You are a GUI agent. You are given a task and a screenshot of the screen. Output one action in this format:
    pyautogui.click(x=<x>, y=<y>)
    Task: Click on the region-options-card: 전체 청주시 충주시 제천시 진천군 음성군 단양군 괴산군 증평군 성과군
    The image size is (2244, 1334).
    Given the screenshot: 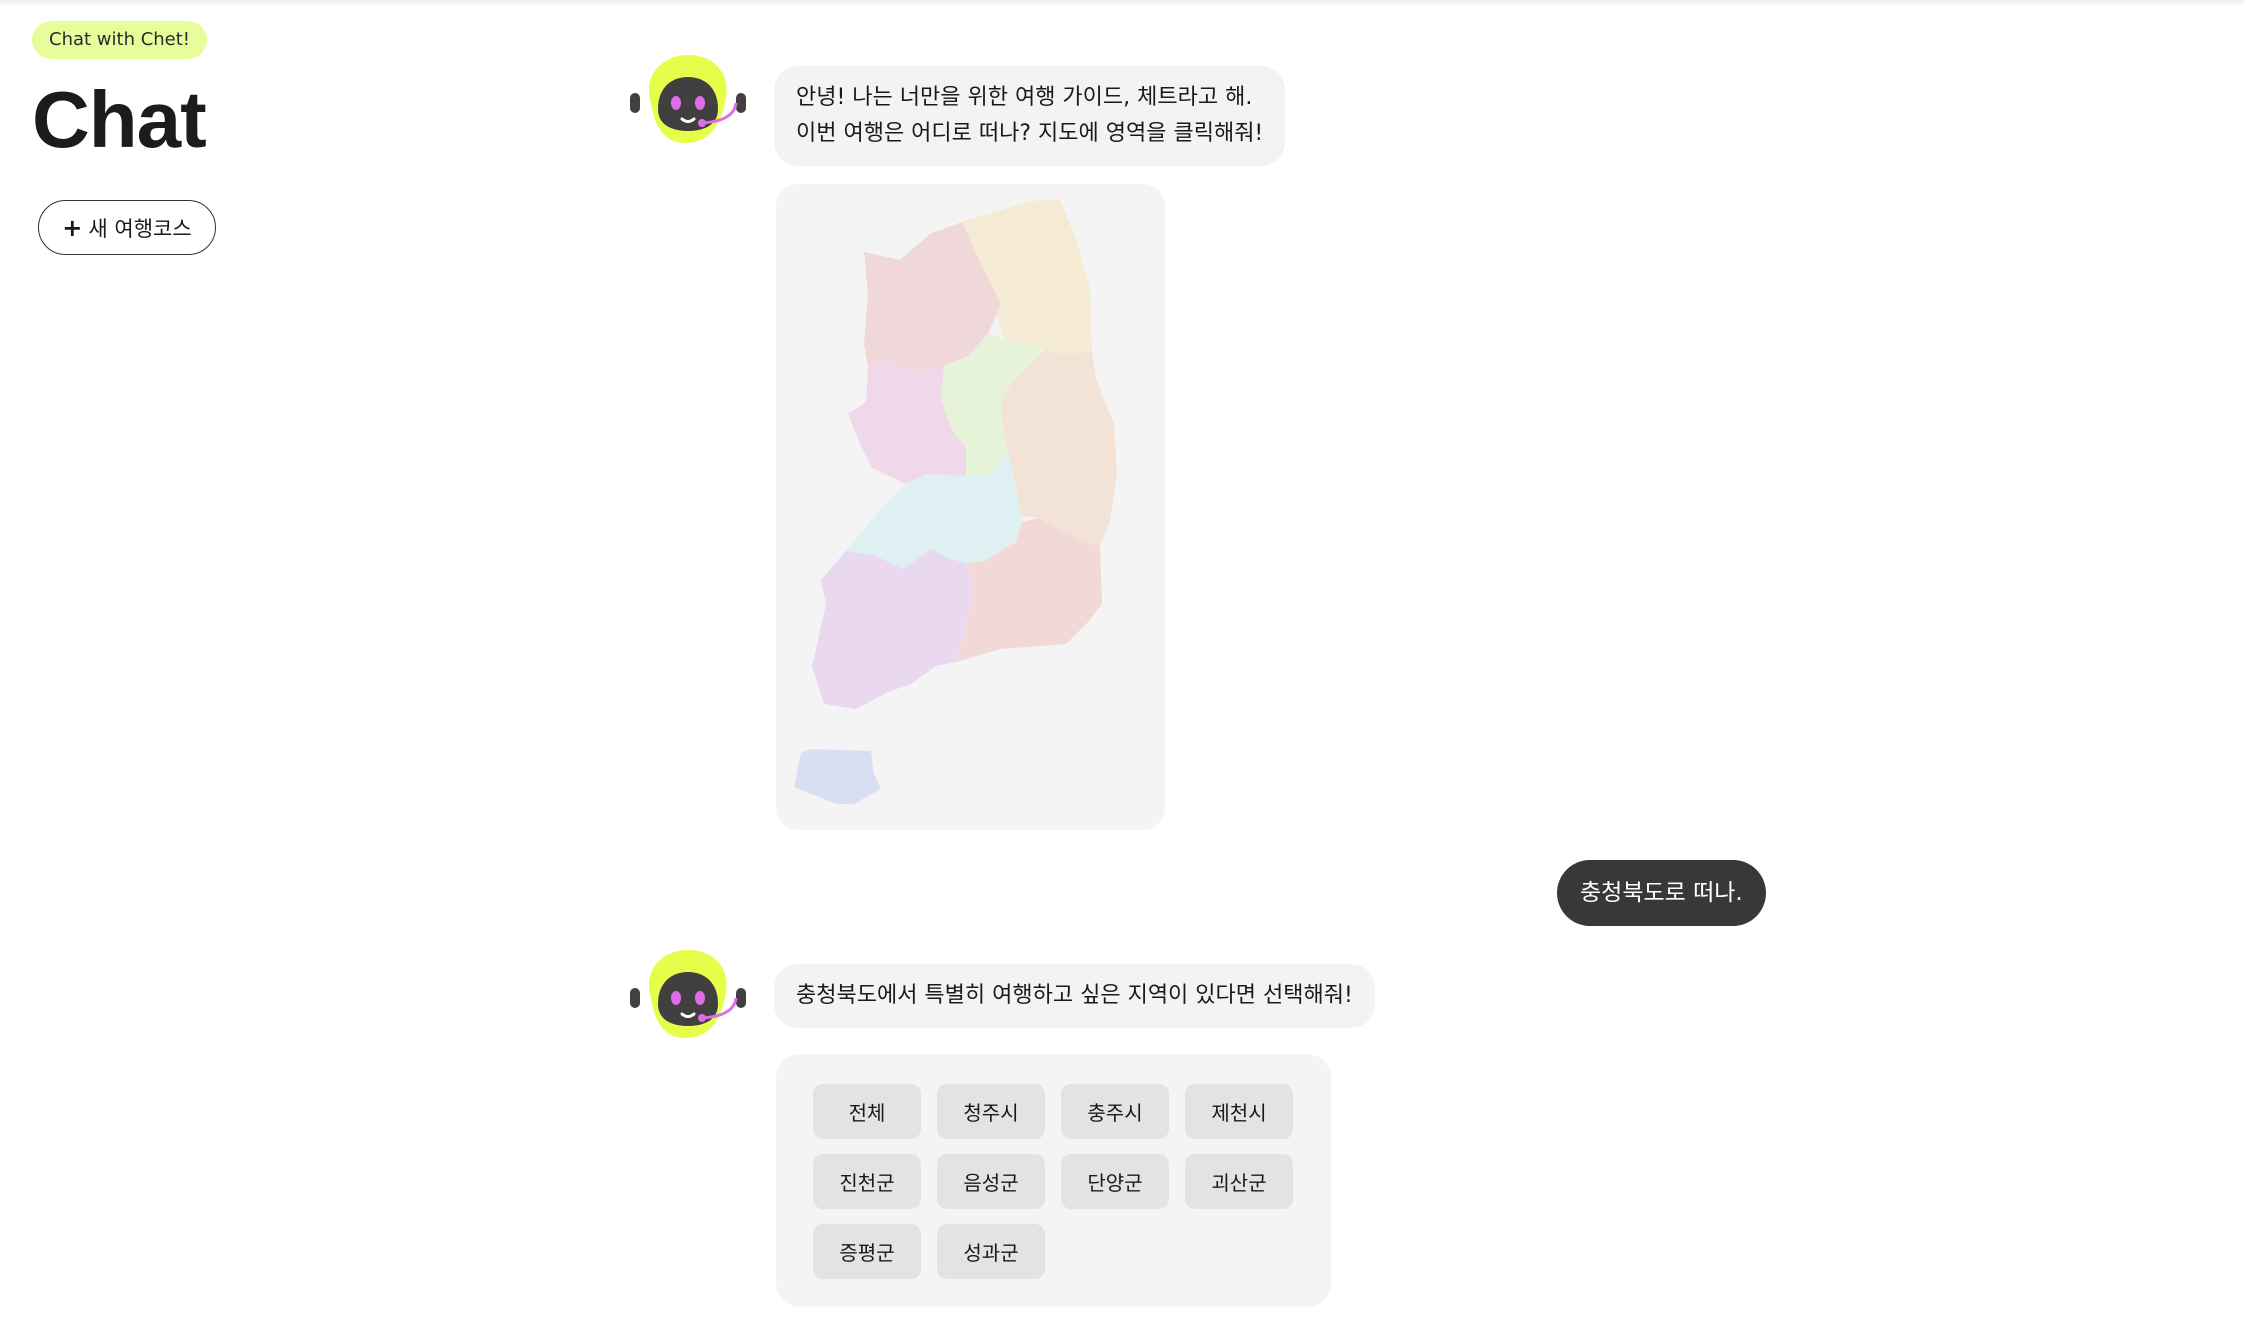 What is the action you would take?
    pyautogui.click(x=1053, y=1180)
    